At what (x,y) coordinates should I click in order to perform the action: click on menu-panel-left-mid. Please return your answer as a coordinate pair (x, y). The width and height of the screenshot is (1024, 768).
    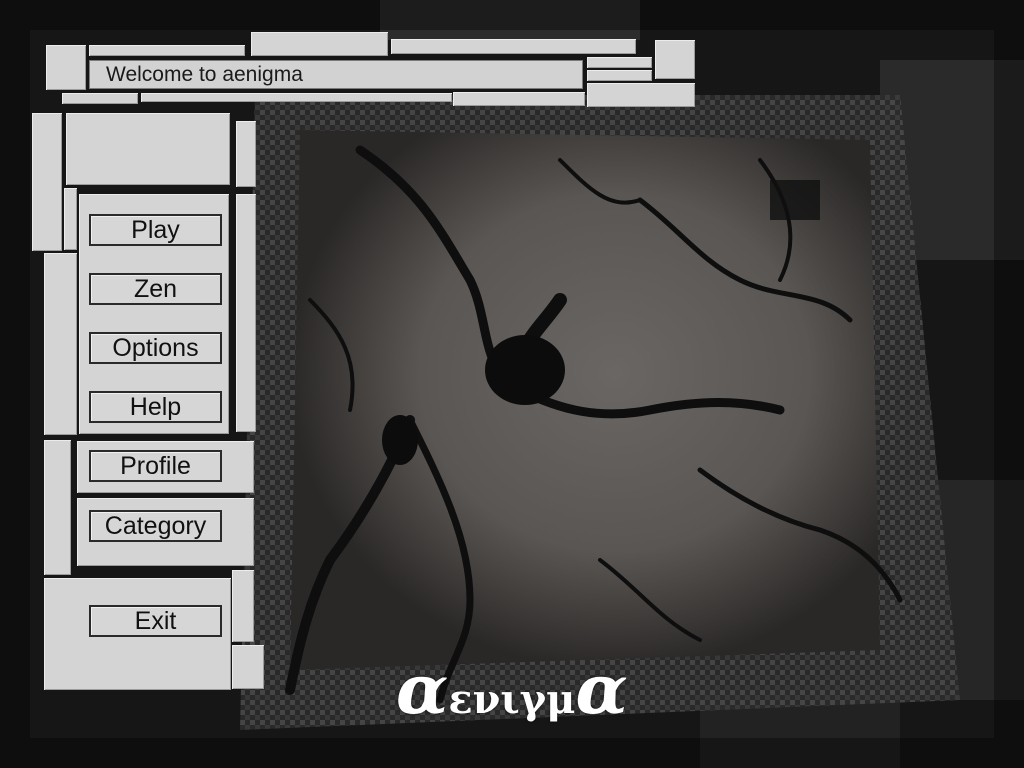
    Looking at the image, I should click on (60, 344).